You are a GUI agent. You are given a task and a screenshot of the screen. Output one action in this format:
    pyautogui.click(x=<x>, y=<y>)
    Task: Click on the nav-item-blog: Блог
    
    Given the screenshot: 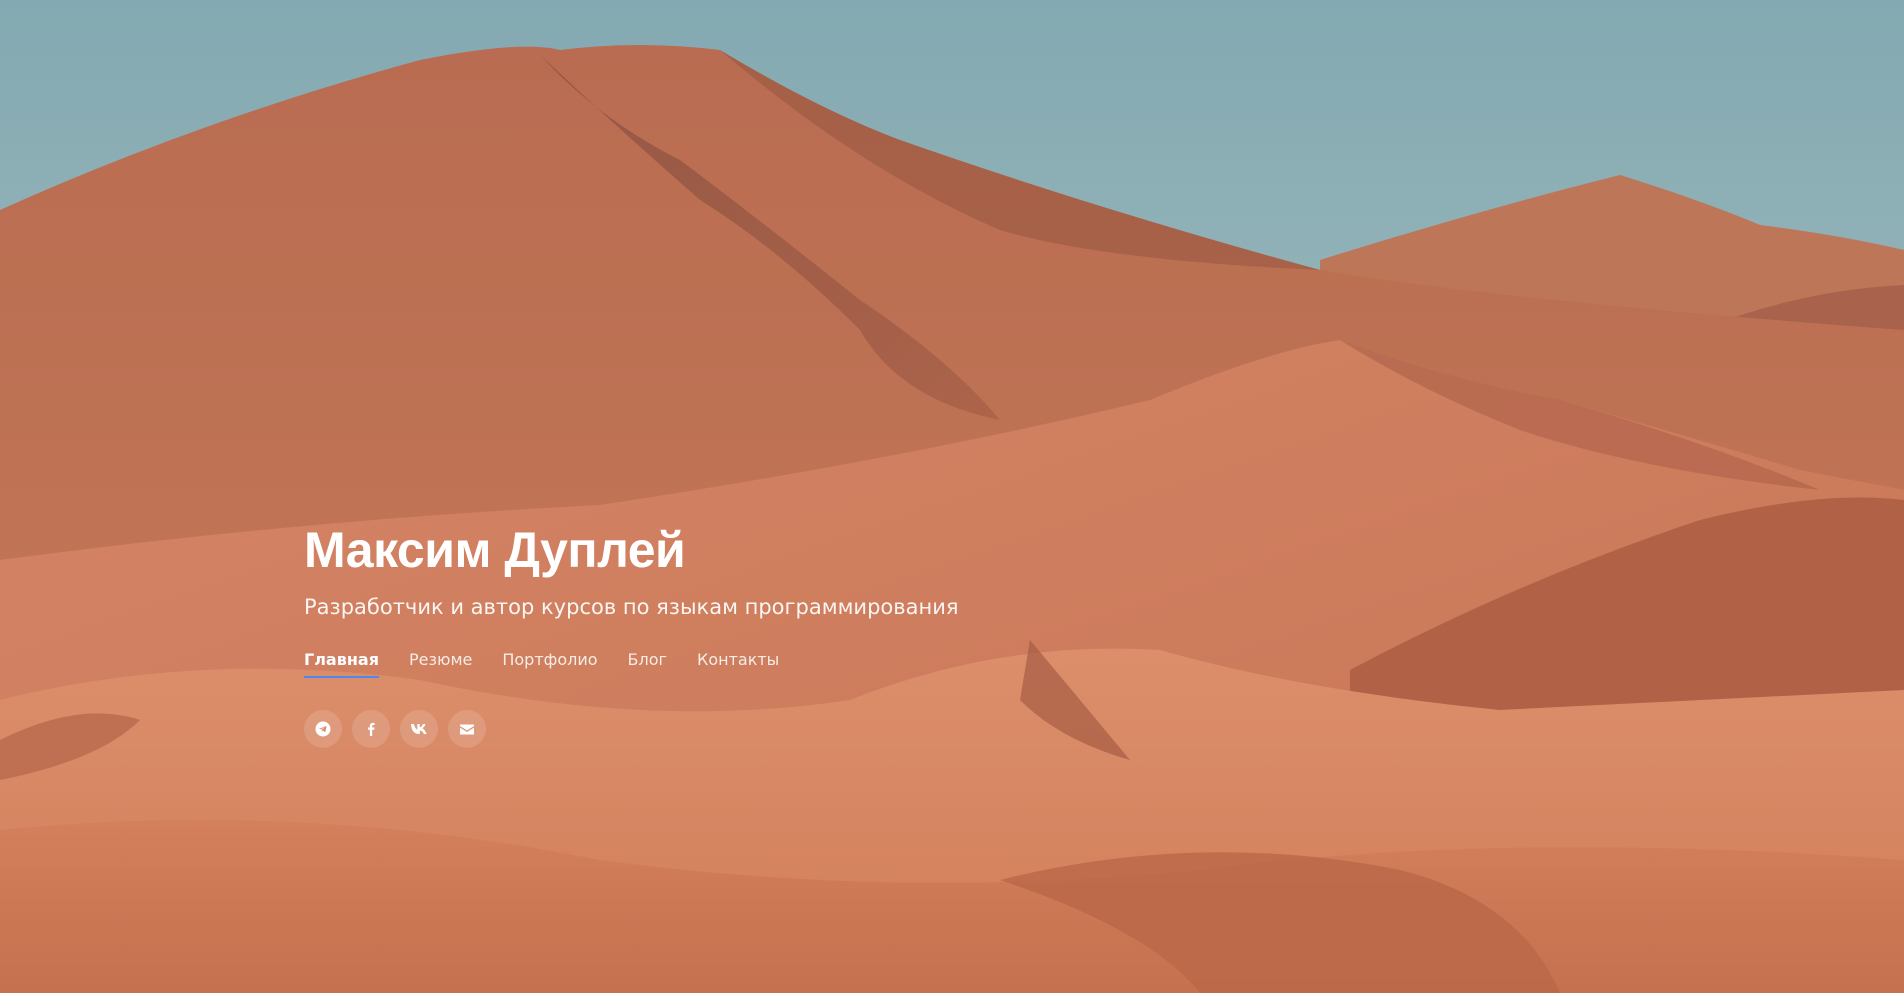 What is the action you would take?
    pyautogui.click(x=647, y=663)
    